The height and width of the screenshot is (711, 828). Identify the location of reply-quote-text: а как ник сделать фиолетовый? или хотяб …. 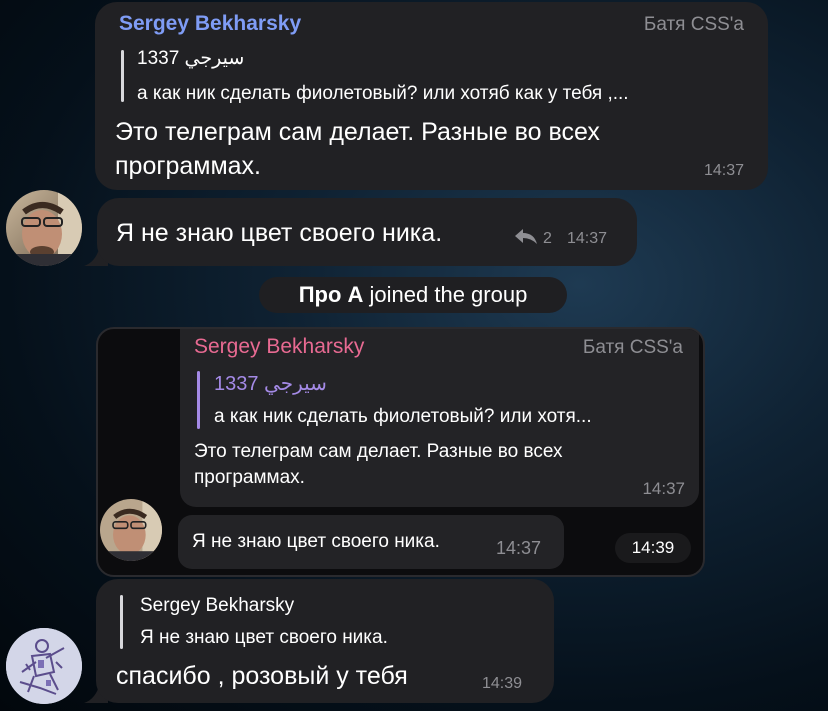
(442, 94).